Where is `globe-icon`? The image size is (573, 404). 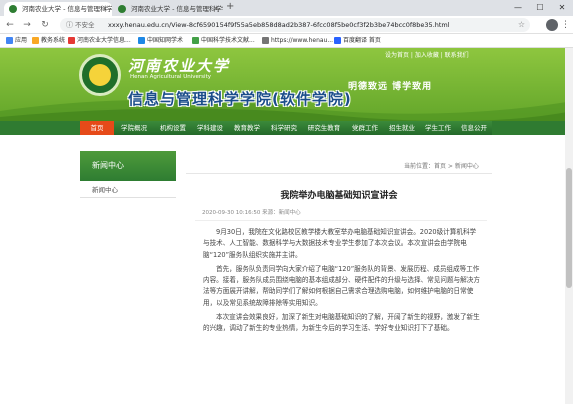 globe-icon is located at coordinates (265, 40).